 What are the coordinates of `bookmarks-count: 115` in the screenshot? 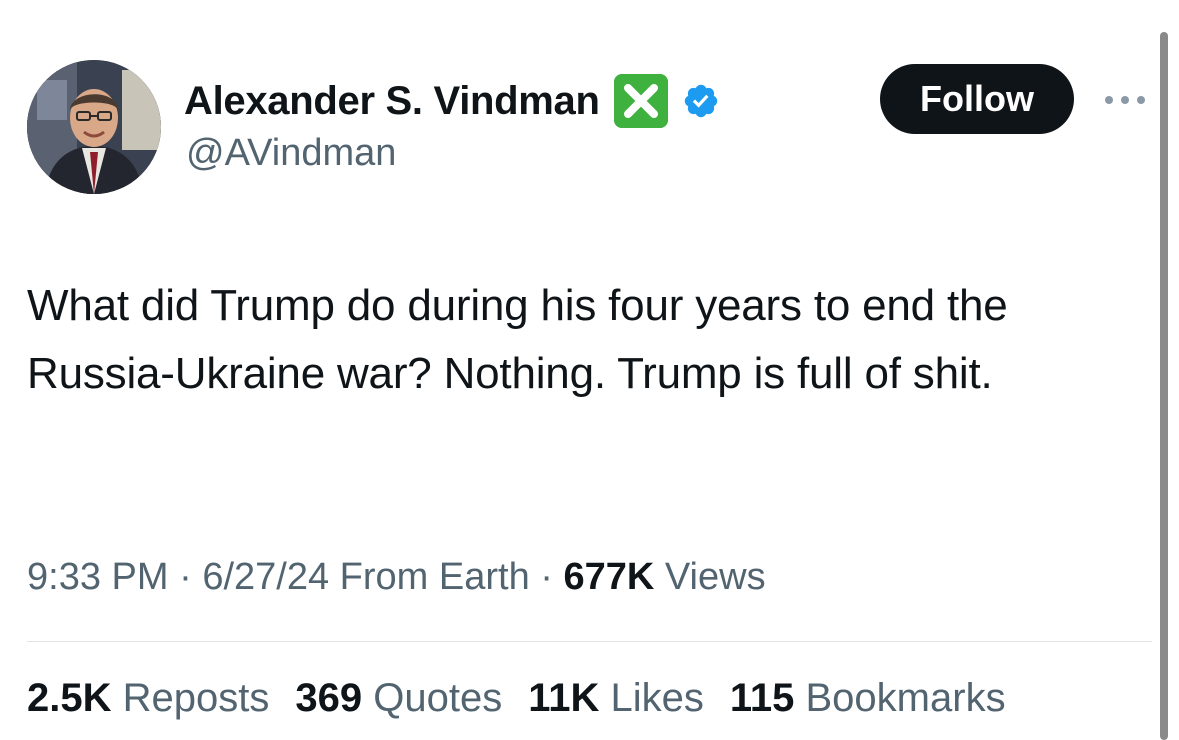 It's located at (762, 698).